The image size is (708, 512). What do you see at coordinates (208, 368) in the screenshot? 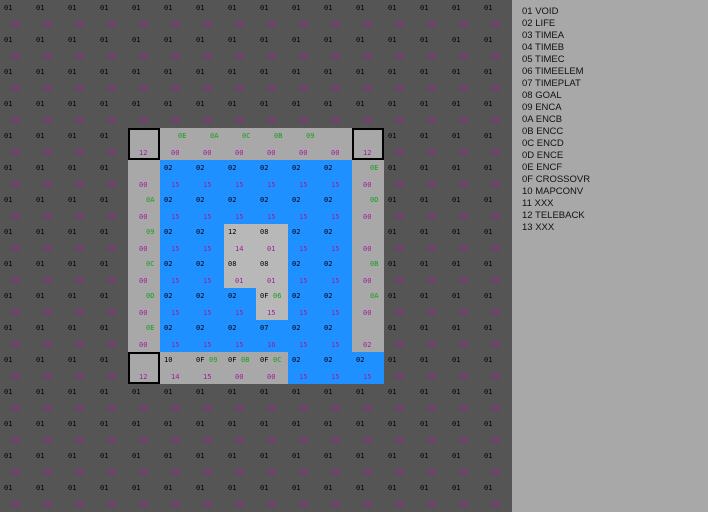
I see `map-tile: 0F 09 15` at bounding box center [208, 368].